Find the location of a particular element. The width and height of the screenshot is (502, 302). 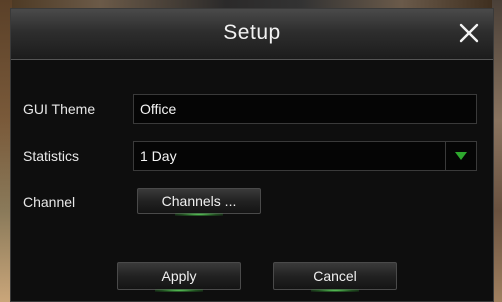

close-icon is located at coordinates (469, 33).